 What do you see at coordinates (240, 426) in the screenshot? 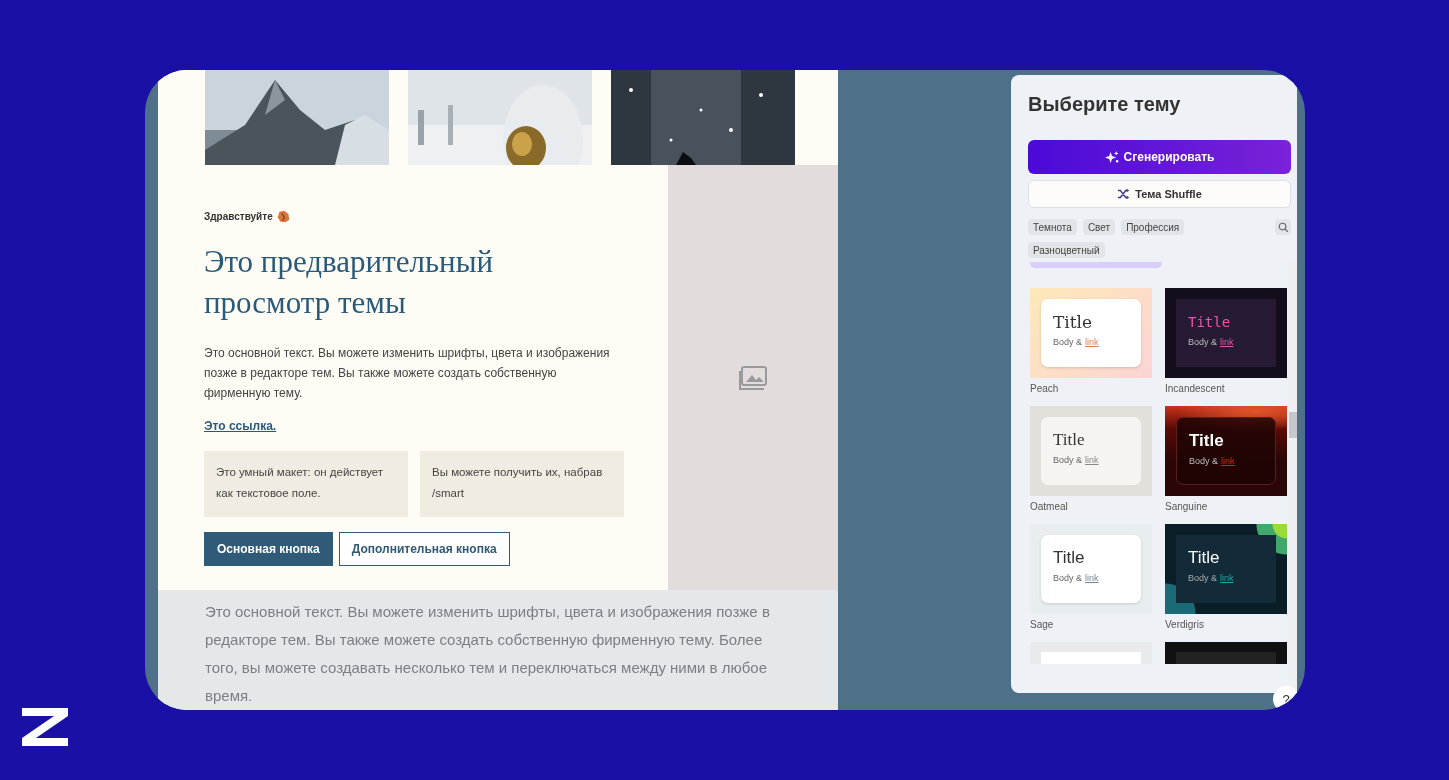
I see `link: Это ссылка.` at bounding box center [240, 426].